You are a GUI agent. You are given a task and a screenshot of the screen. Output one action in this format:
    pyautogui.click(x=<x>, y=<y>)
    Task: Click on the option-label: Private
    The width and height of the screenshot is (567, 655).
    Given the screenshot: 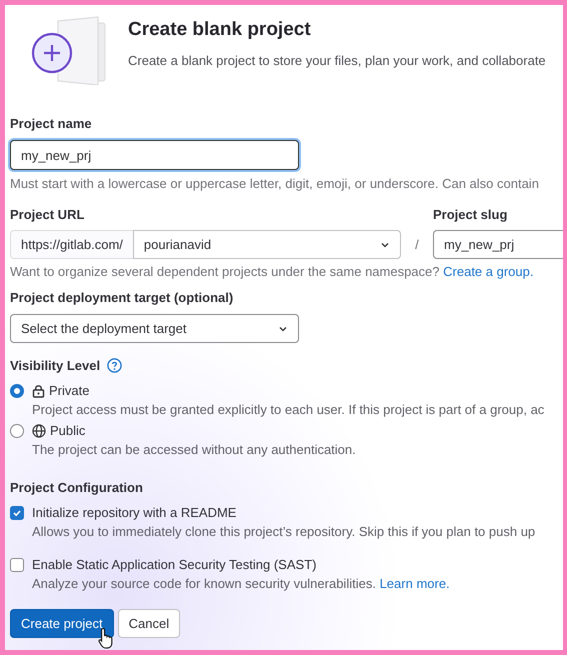 What is the action you would take?
    pyautogui.click(x=69, y=390)
    